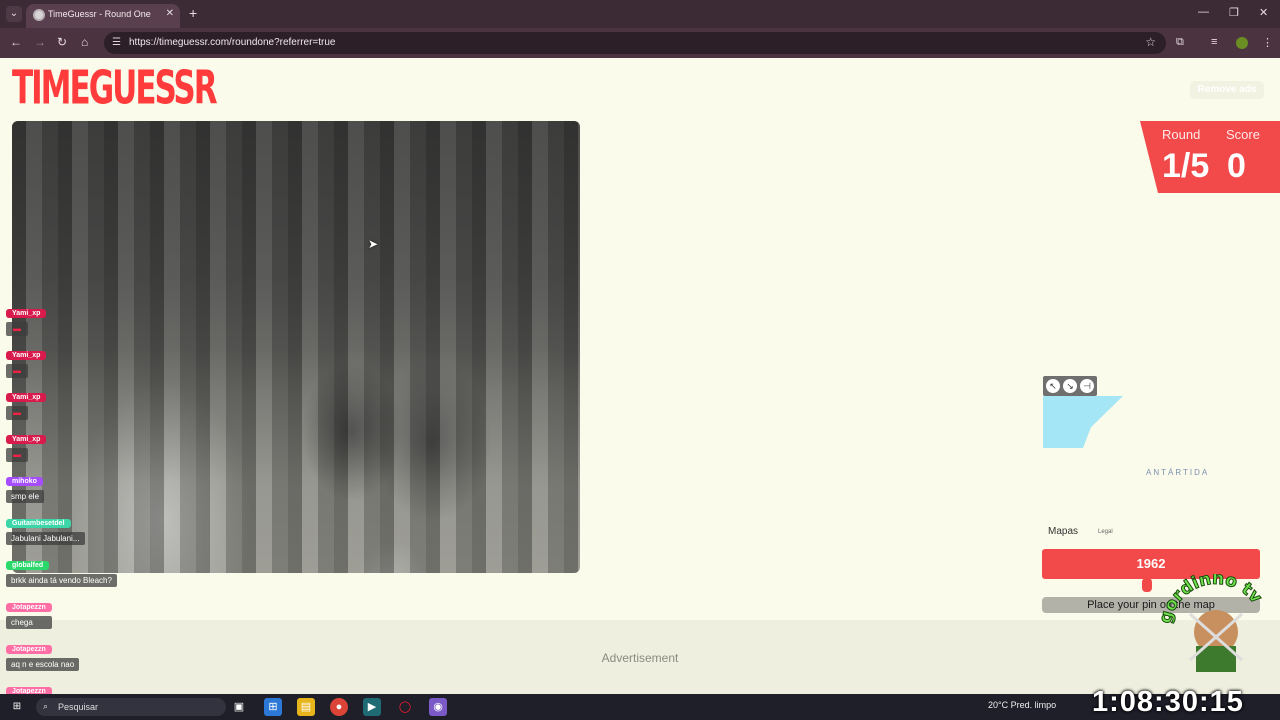 The height and width of the screenshot is (720, 1280). I want to click on chat-message: globalfed brkk ainda tá vendo Bleach?, so click(61, 570).